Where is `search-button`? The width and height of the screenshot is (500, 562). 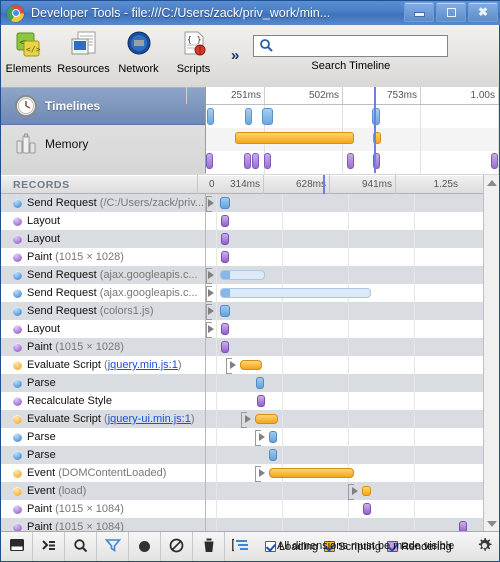
search-button is located at coordinates (81, 546).